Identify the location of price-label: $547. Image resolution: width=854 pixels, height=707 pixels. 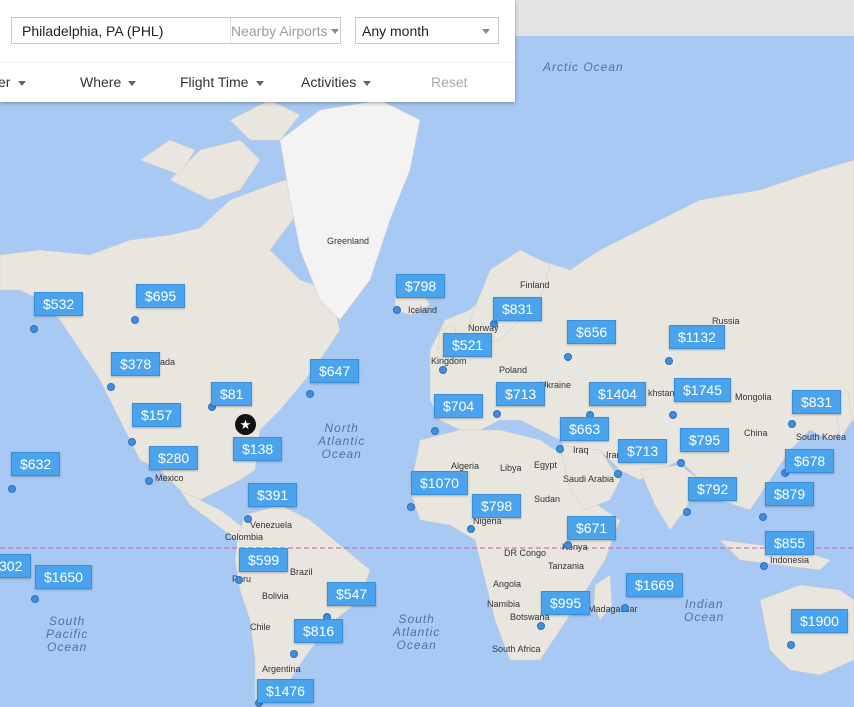
(352, 594).